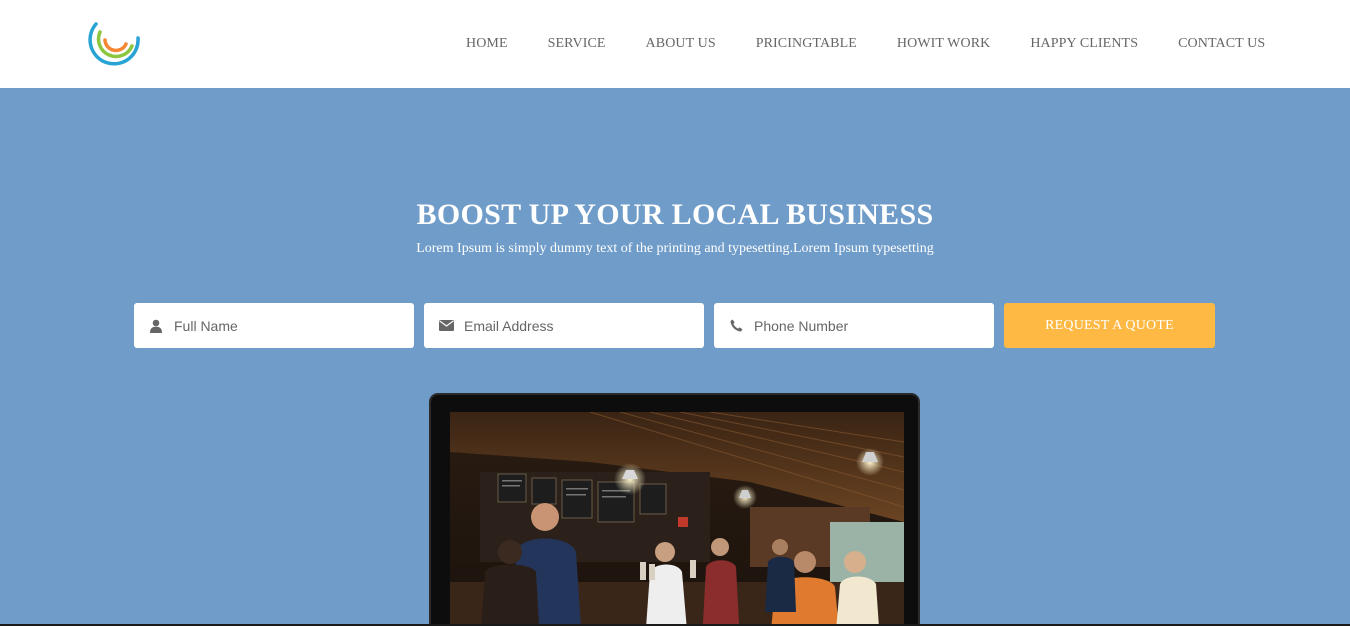 The height and width of the screenshot is (626, 1350). Describe the element at coordinates (864, 325) in the screenshot. I see `phone-input` at that location.